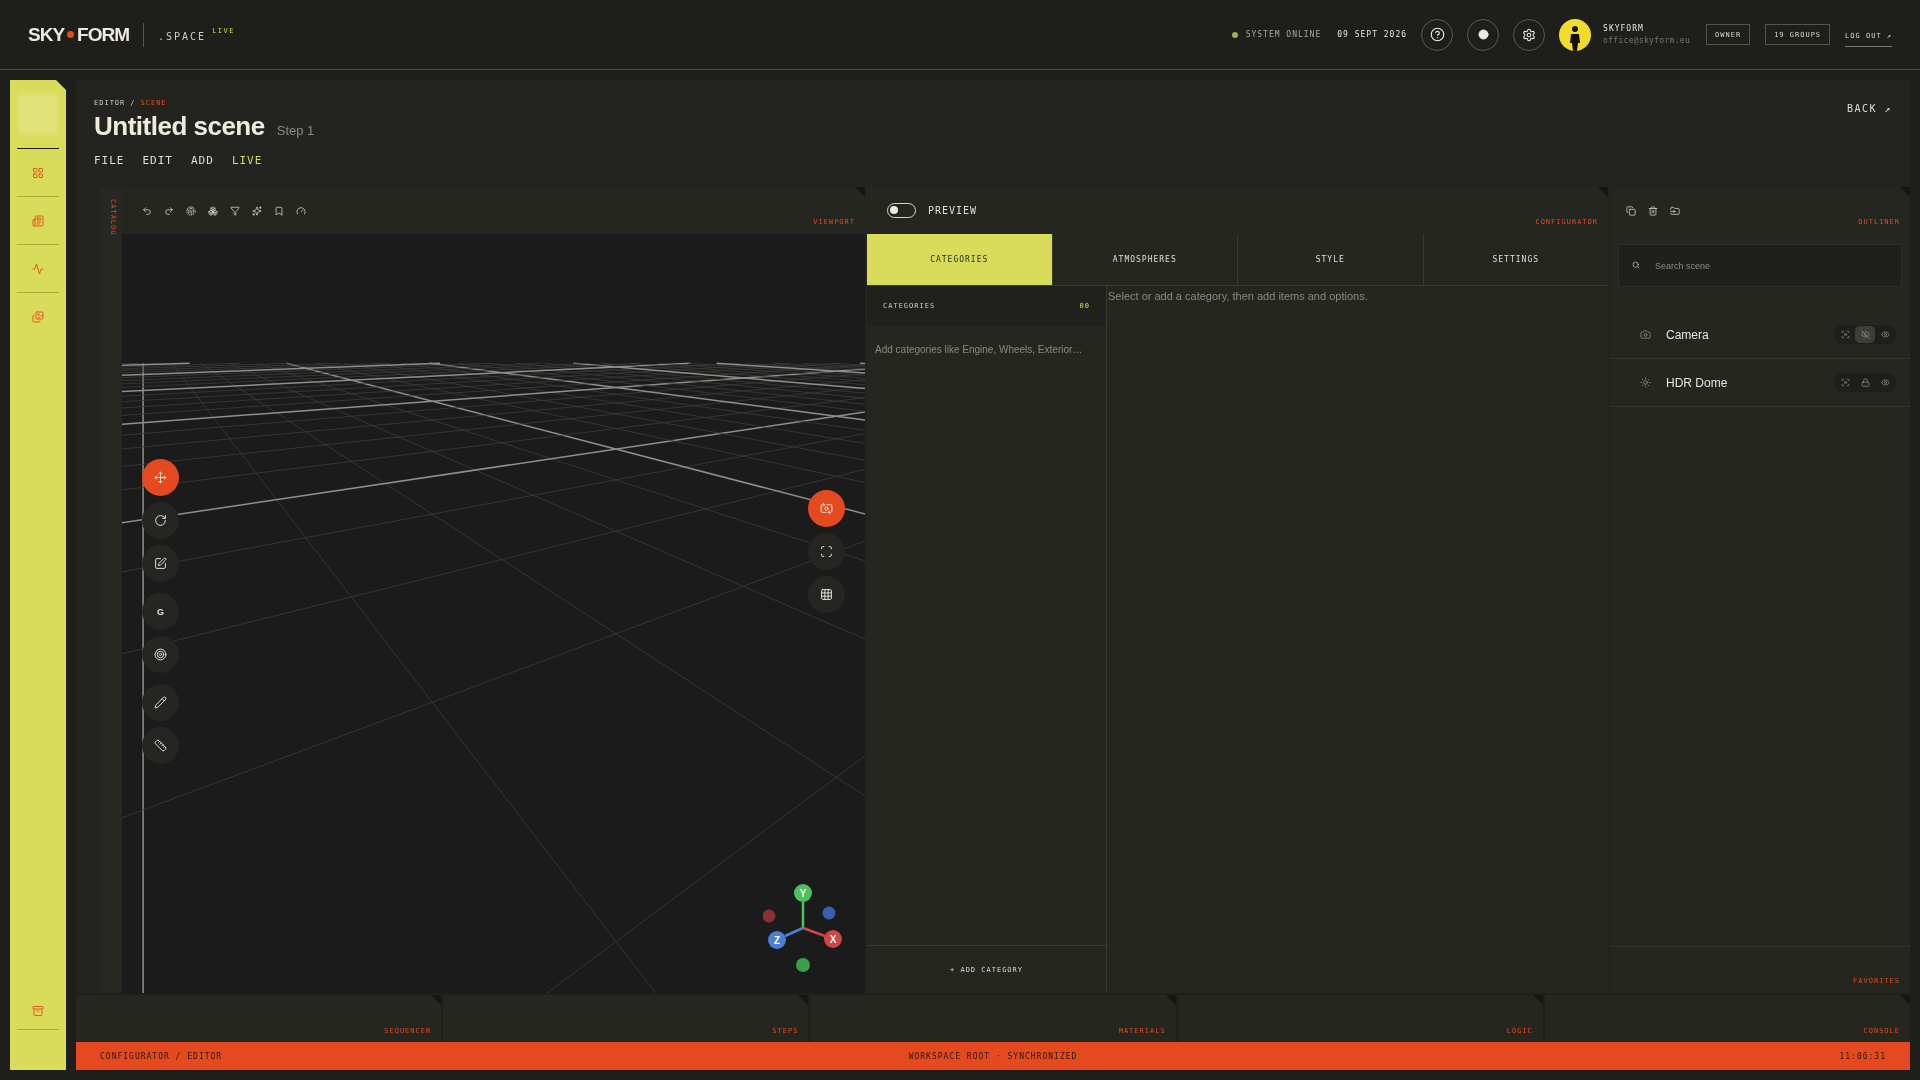  I want to click on folder-icon, so click(1675, 210).